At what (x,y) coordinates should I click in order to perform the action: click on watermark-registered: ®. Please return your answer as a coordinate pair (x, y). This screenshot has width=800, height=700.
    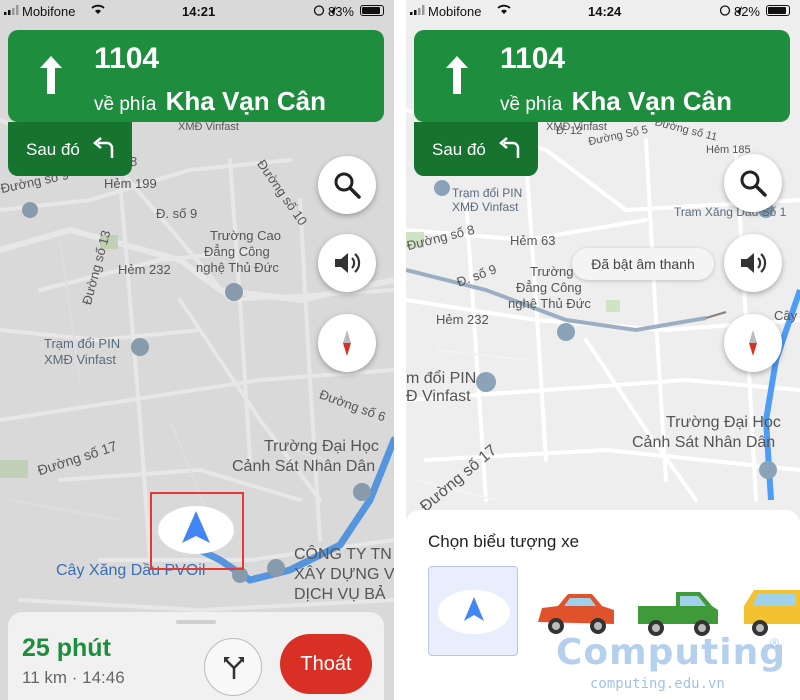
    Looking at the image, I should click on (774, 643).